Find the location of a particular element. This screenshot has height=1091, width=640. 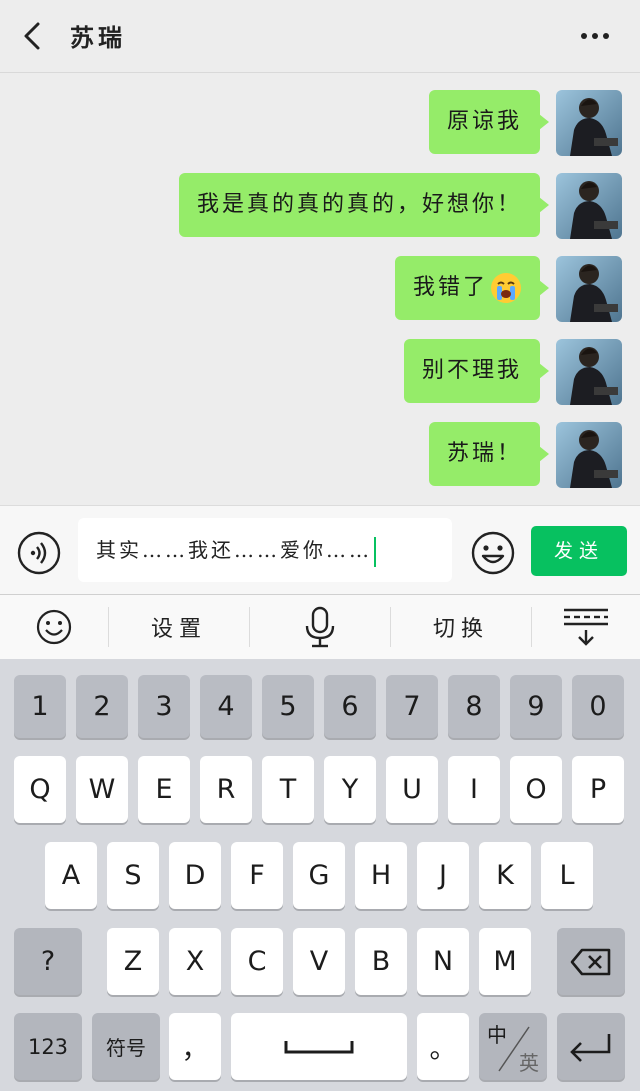

message-row: 我是真的真的真的，好想你！ is located at coordinates (320, 206).